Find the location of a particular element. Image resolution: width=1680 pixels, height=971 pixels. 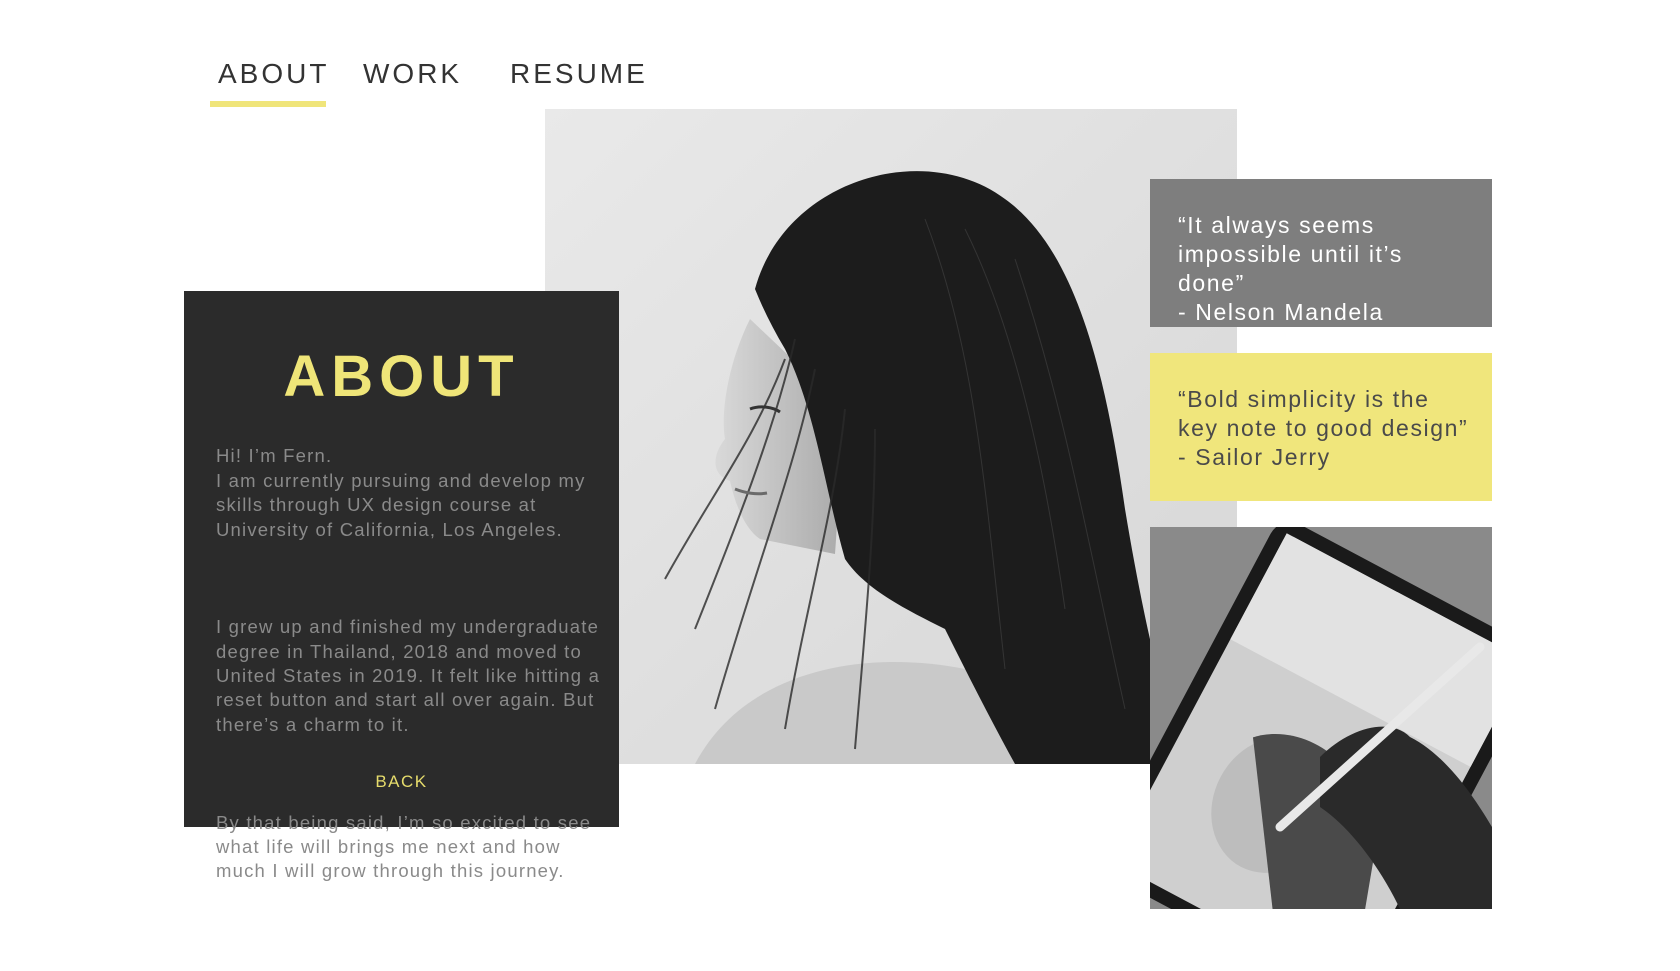

nav-resume: RESUME is located at coordinates (579, 74).